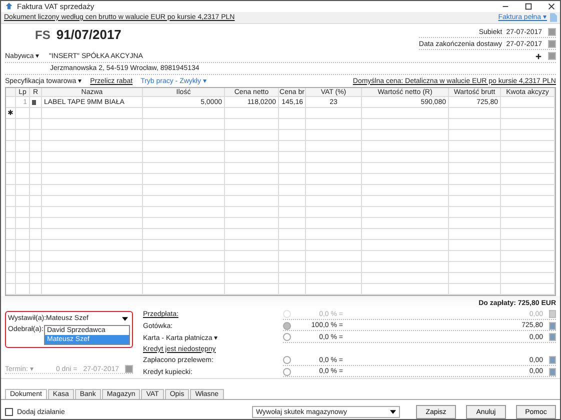  I want to click on card-icon, so click(552, 56).